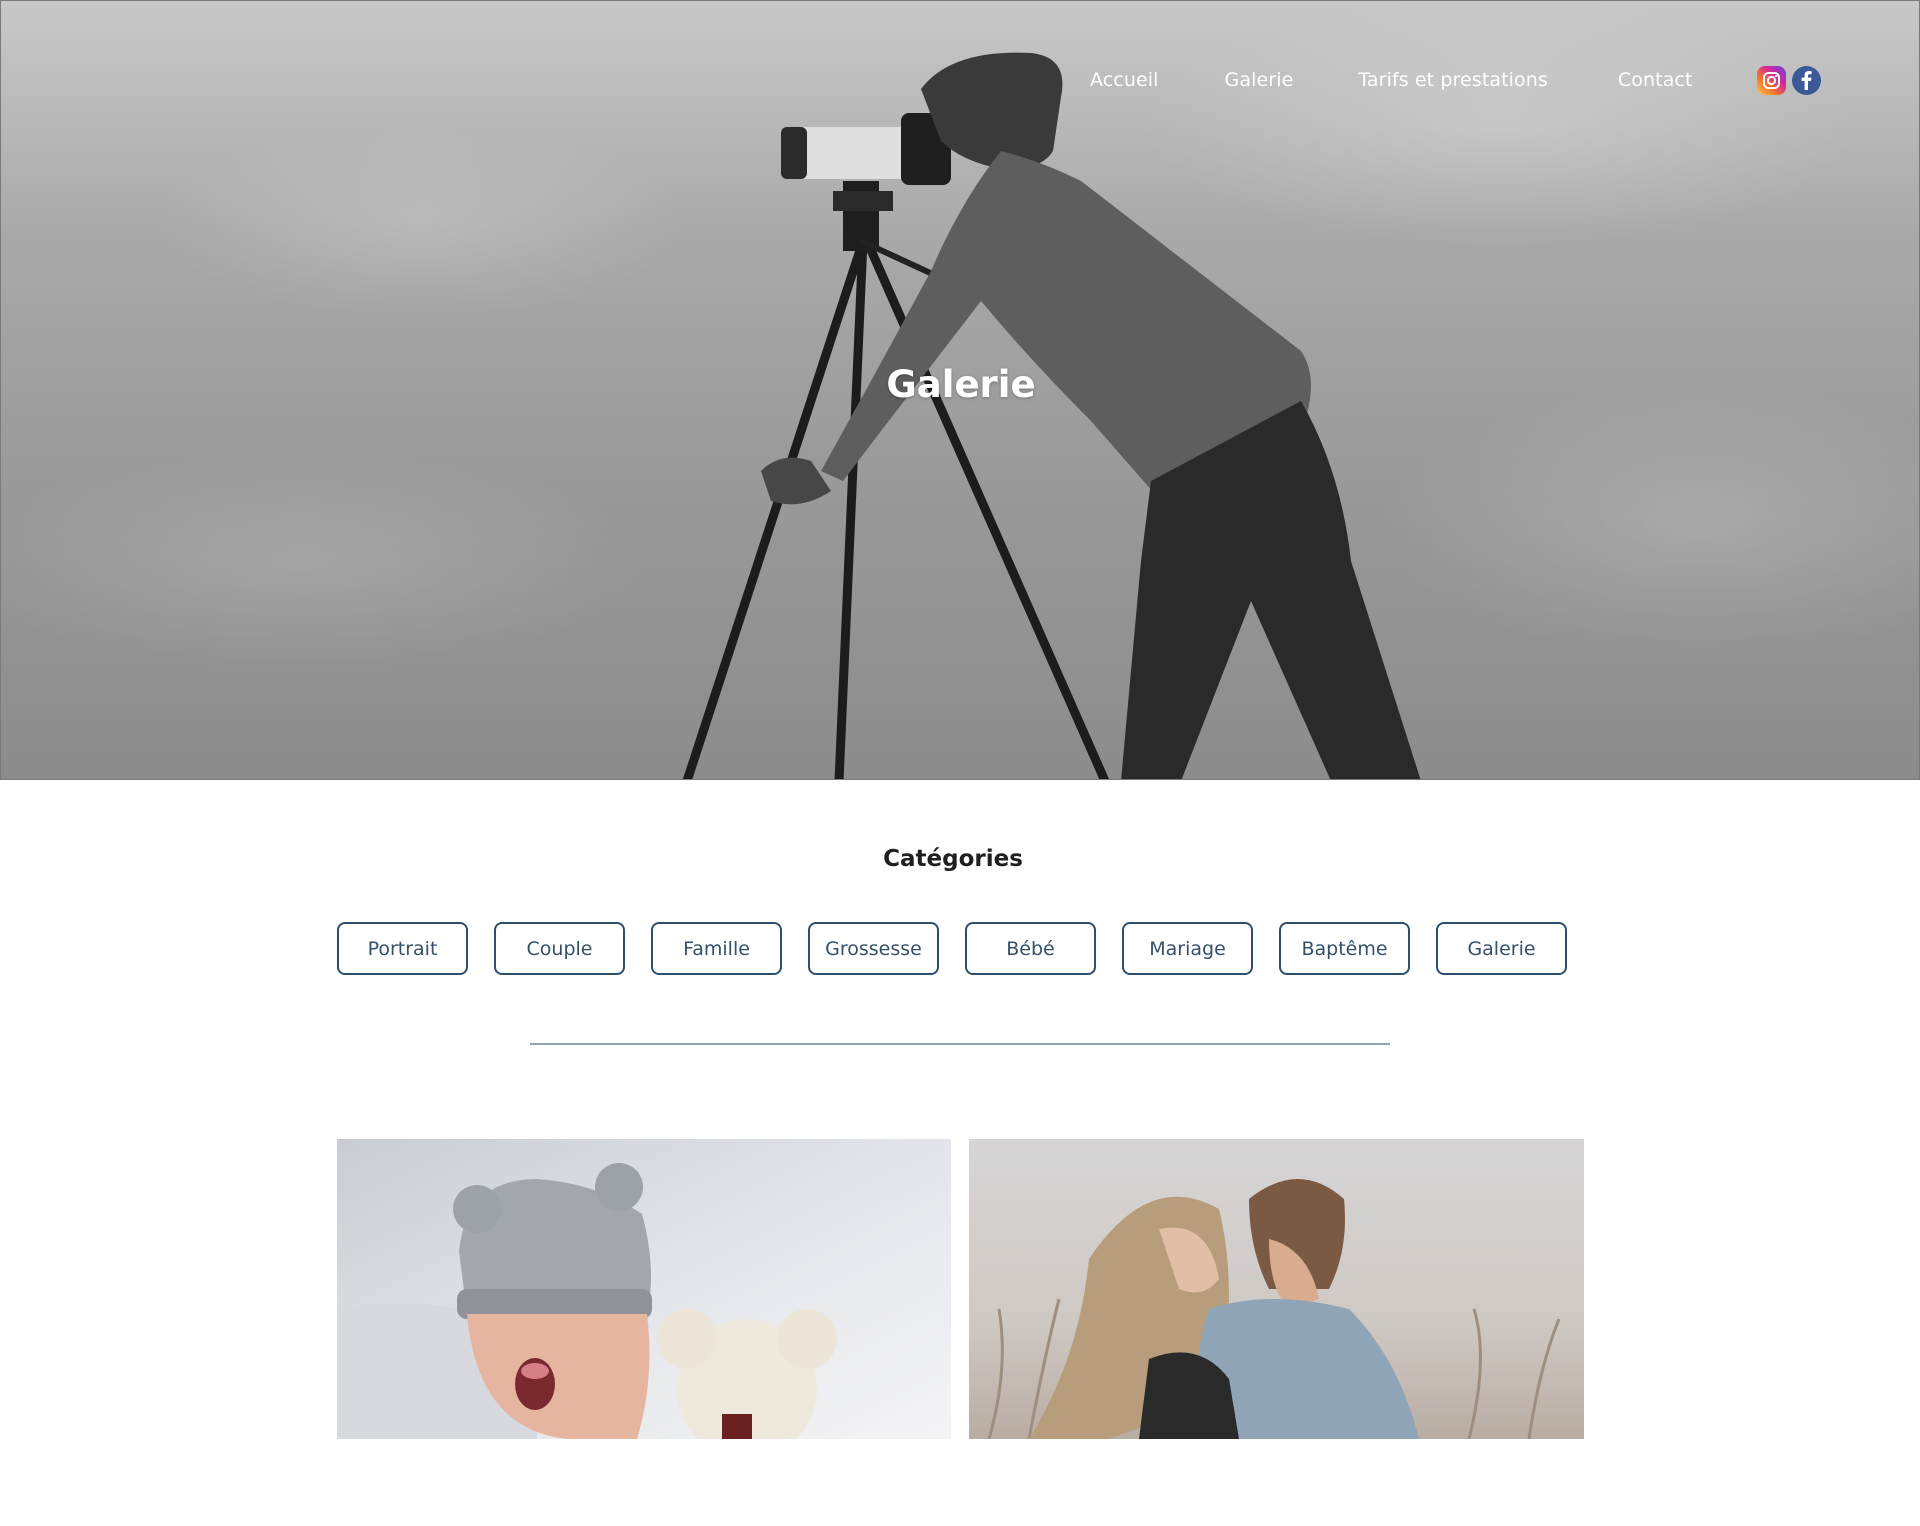  What do you see at coordinates (1788, 80) in the screenshot?
I see `social-links` at bounding box center [1788, 80].